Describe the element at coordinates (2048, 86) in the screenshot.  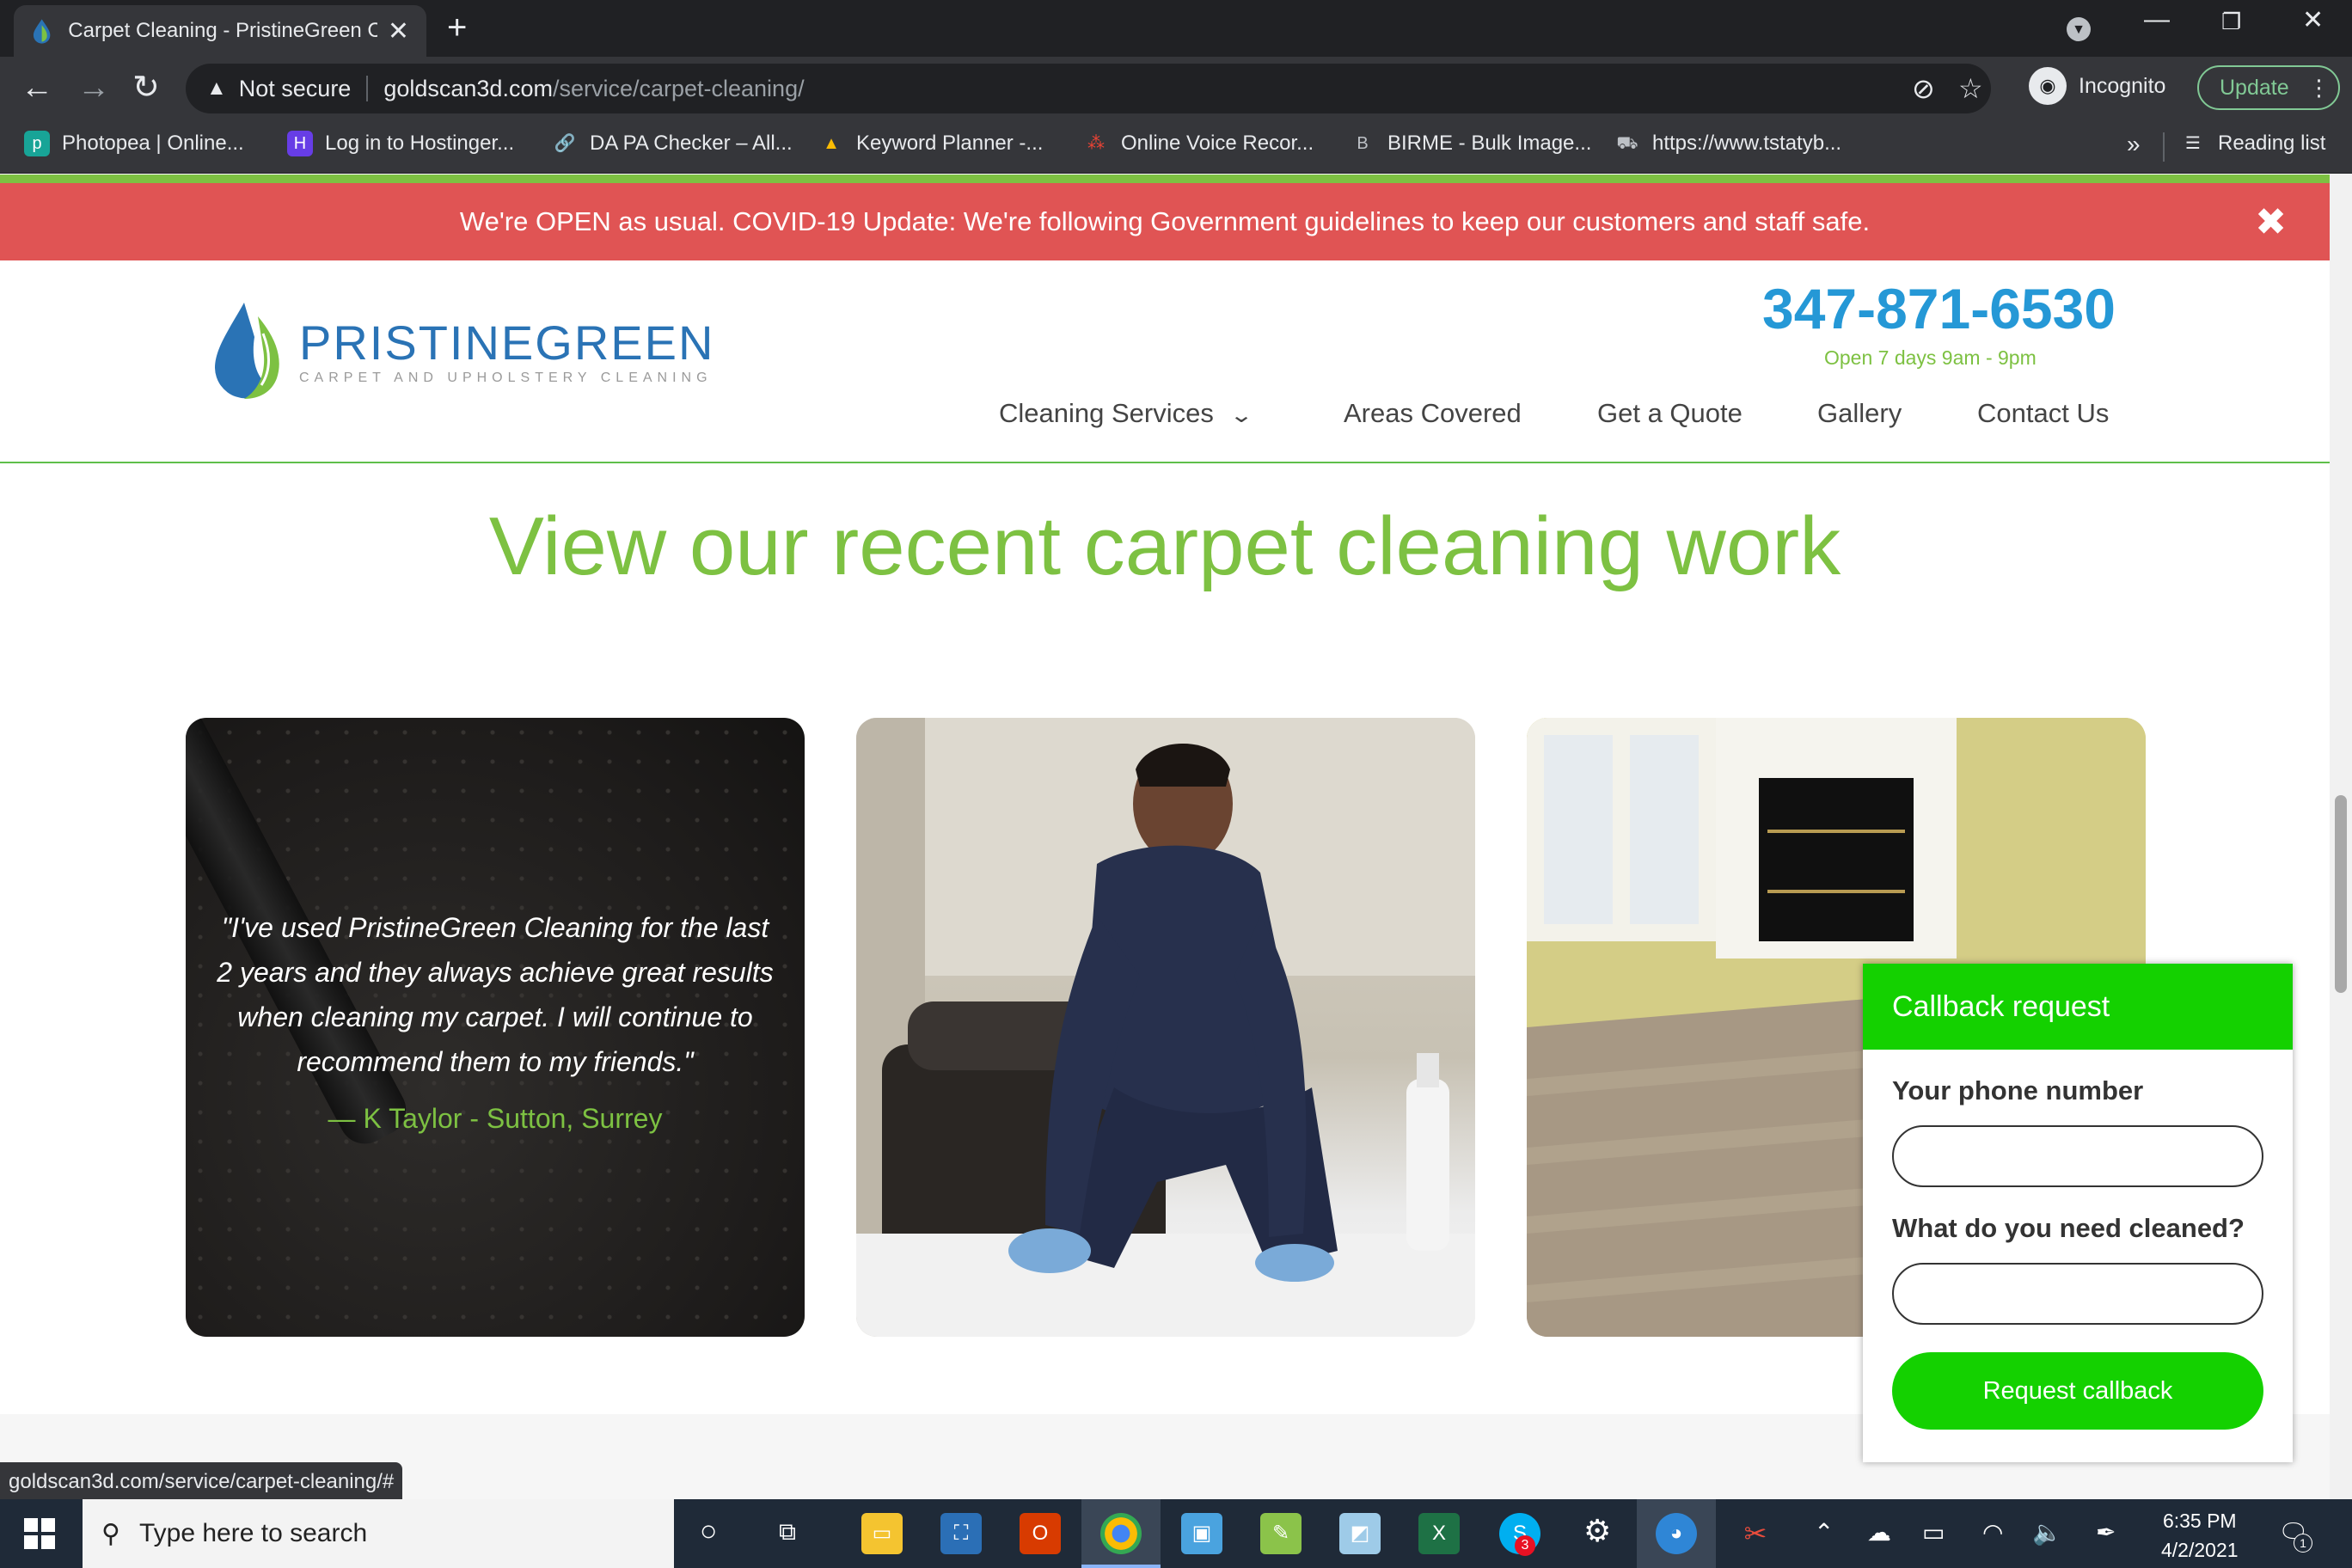
I see `incognito-icon: ◉` at that location.